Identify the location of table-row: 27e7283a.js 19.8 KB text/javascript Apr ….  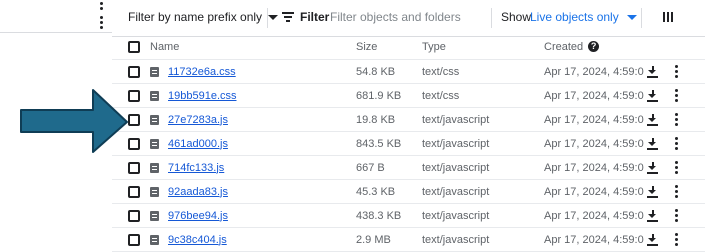
(408, 119).